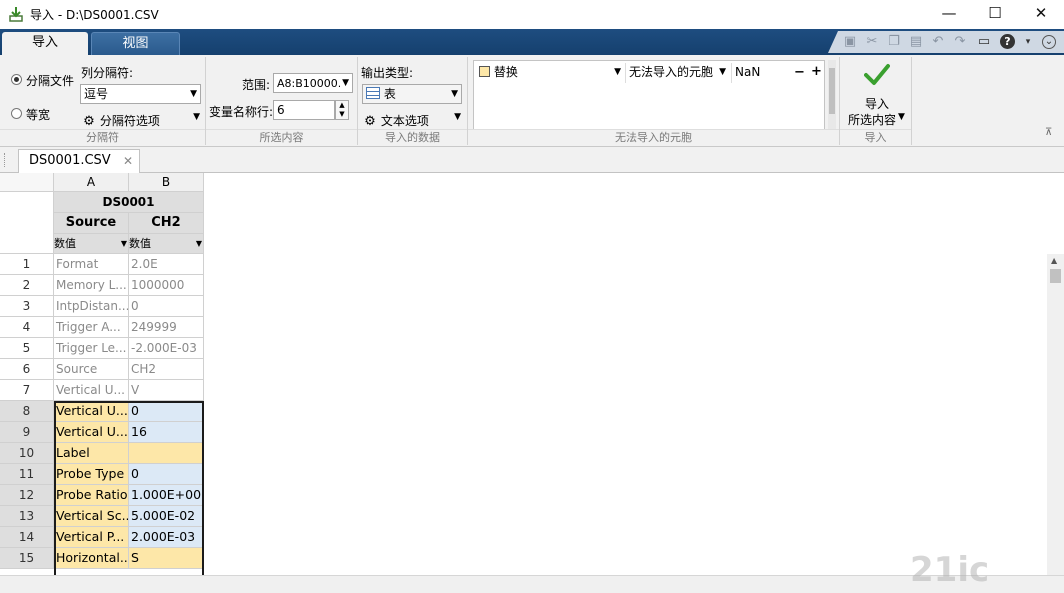  I want to click on delimiter-select: 逗号 ▼, so click(140, 94).